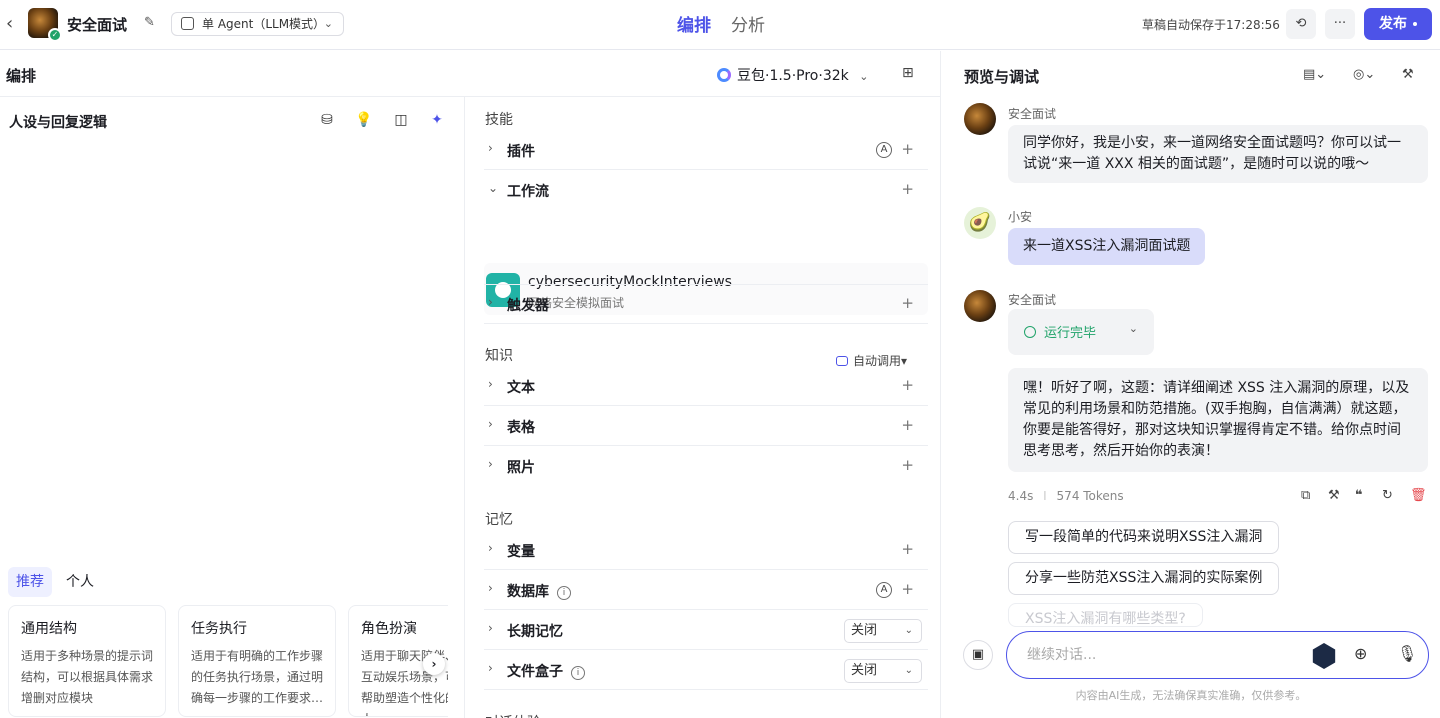 The width and height of the screenshot is (1440, 718). What do you see at coordinates (1387, 495) in the screenshot?
I see `regenerate-icon: ↻` at bounding box center [1387, 495].